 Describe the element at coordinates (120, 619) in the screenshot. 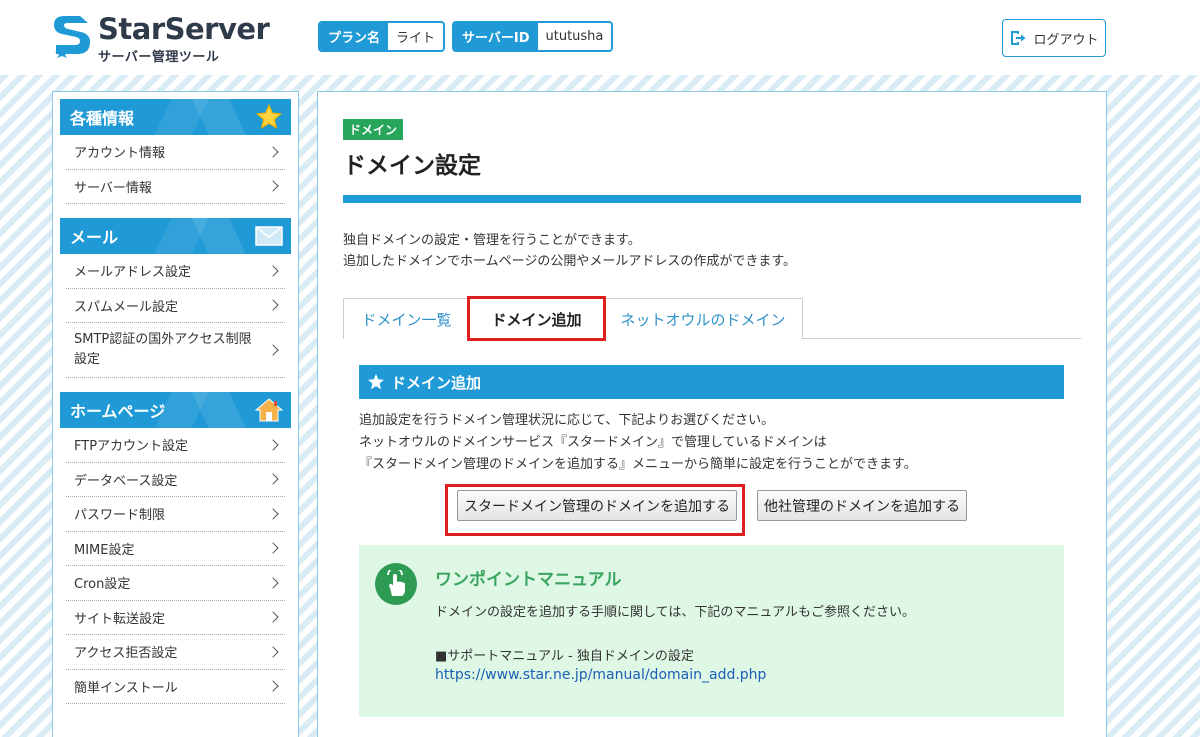

I see `sidebar-item-label: サイト転送設定` at that location.